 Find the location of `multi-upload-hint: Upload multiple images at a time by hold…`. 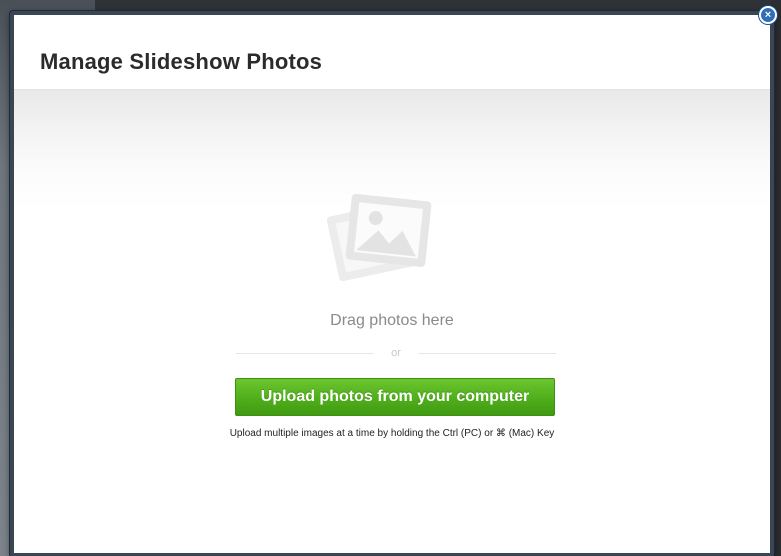

multi-upload-hint: Upload multiple images at a time by hold… is located at coordinates (392, 433).